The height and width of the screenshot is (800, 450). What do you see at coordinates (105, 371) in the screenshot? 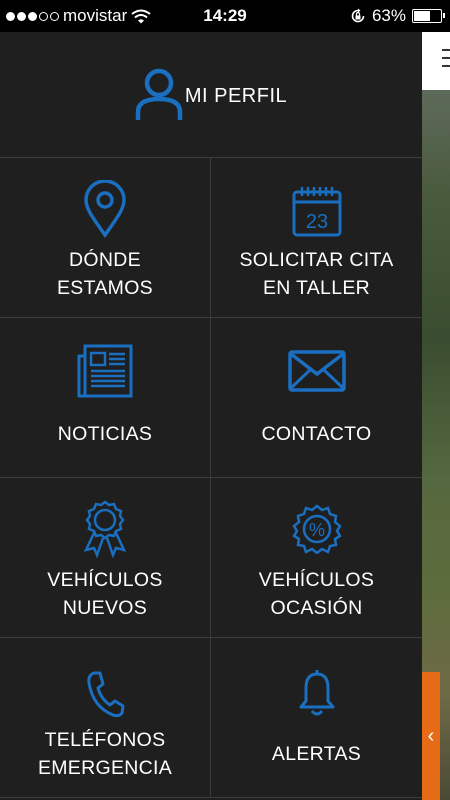
I see `newspaper-icon` at bounding box center [105, 371].